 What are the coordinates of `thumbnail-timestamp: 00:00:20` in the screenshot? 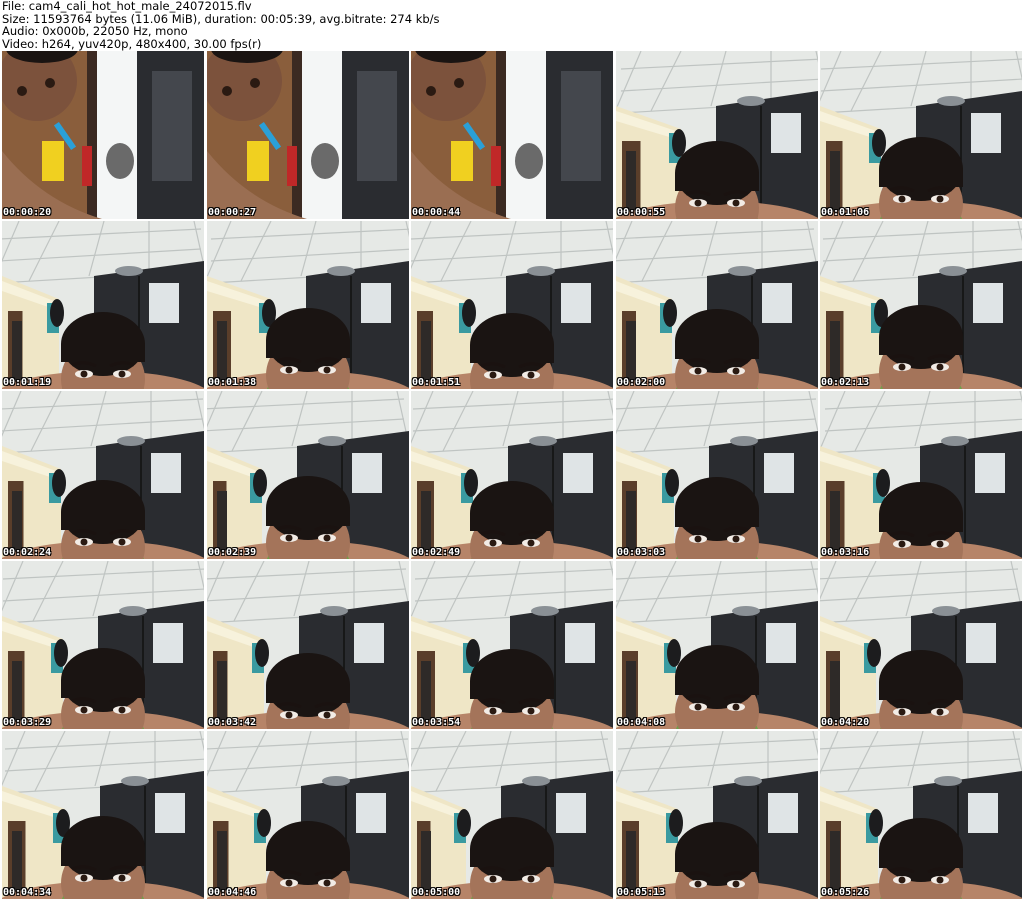 It's located at (27, 212).